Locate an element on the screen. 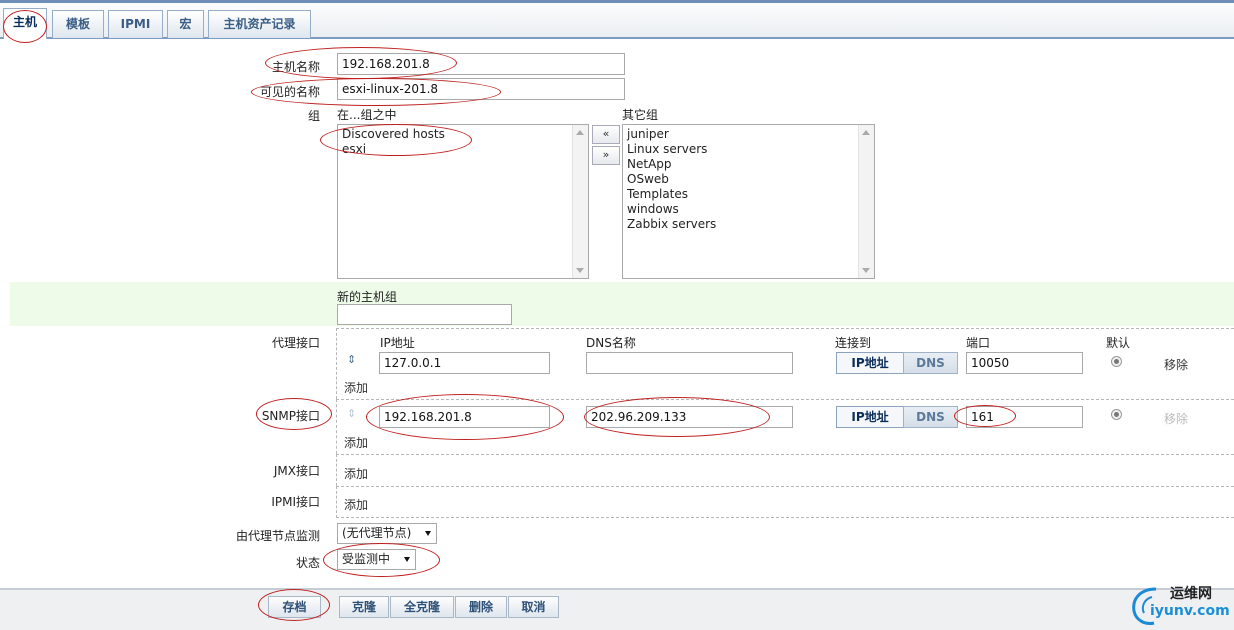 The height and width of the screenshot is (630, 1234). full-clone-button: 全克隆 is located at coordinates (422, 607).